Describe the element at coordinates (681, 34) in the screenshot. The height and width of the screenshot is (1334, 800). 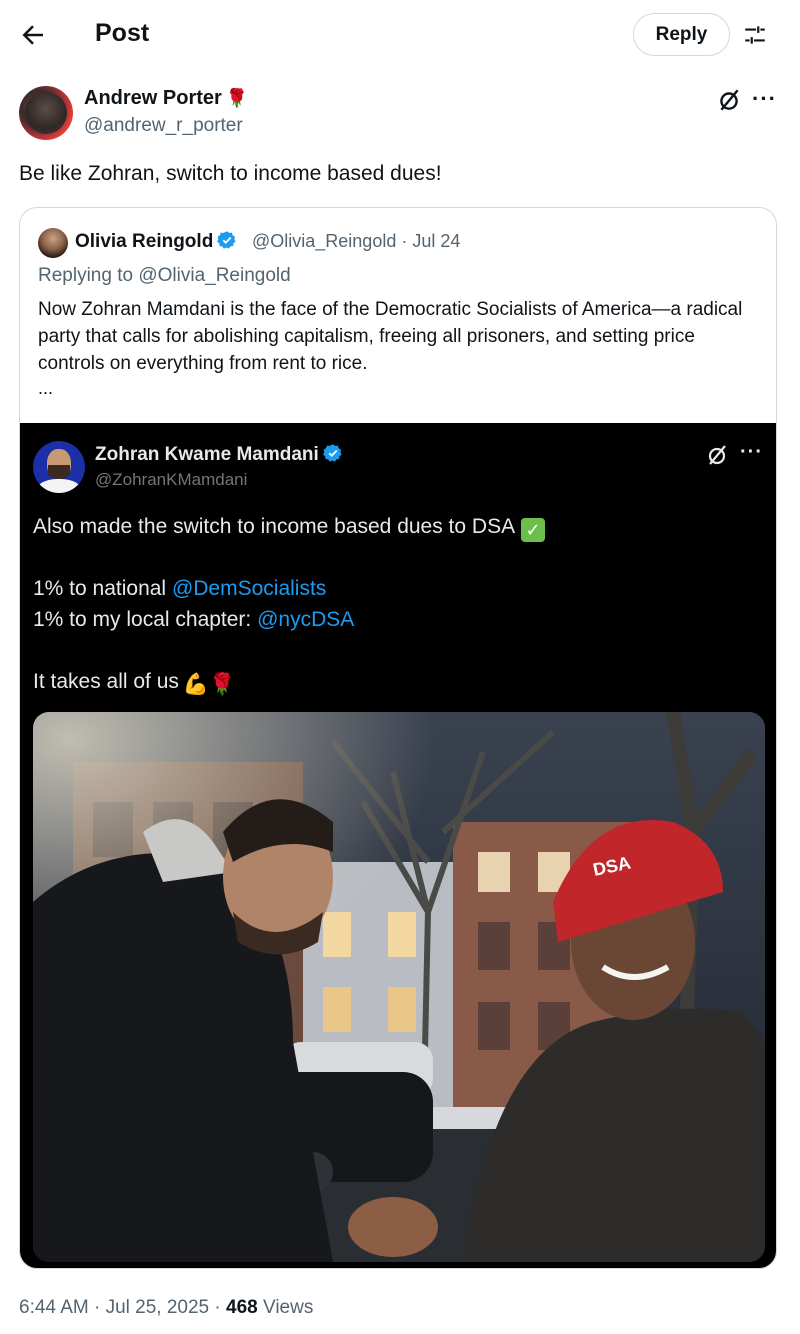
I see `reply-button: Reply` at that location.